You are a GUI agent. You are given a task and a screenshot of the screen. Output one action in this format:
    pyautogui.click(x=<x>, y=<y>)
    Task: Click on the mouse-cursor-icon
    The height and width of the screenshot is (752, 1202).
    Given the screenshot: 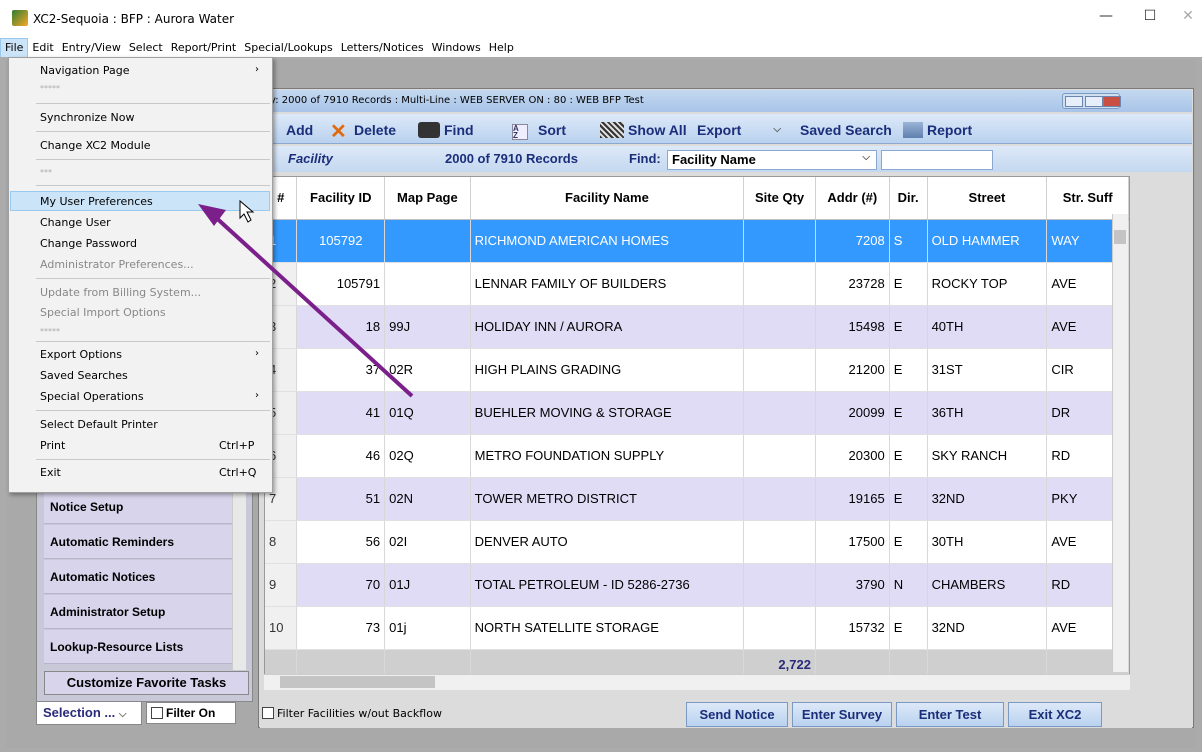 What is the action you would take?
    pyautogui.click(x=247, y=211)
    